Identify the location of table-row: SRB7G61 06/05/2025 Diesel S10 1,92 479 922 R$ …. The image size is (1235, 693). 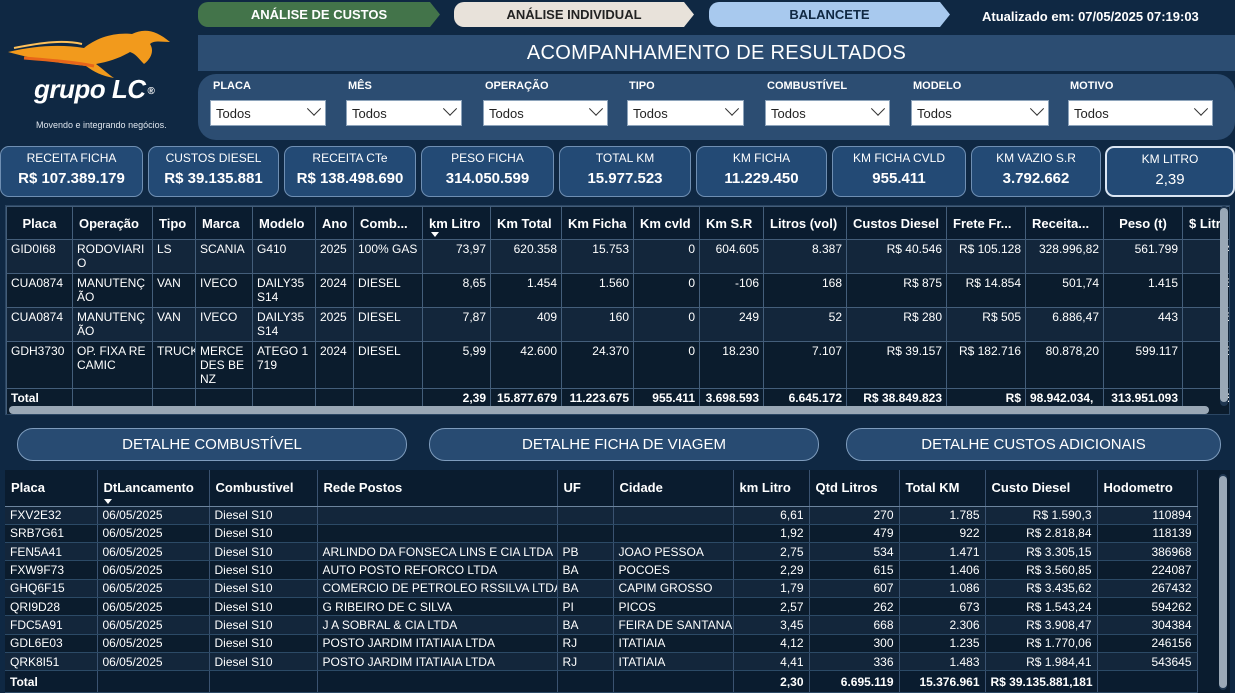
(601, 534).